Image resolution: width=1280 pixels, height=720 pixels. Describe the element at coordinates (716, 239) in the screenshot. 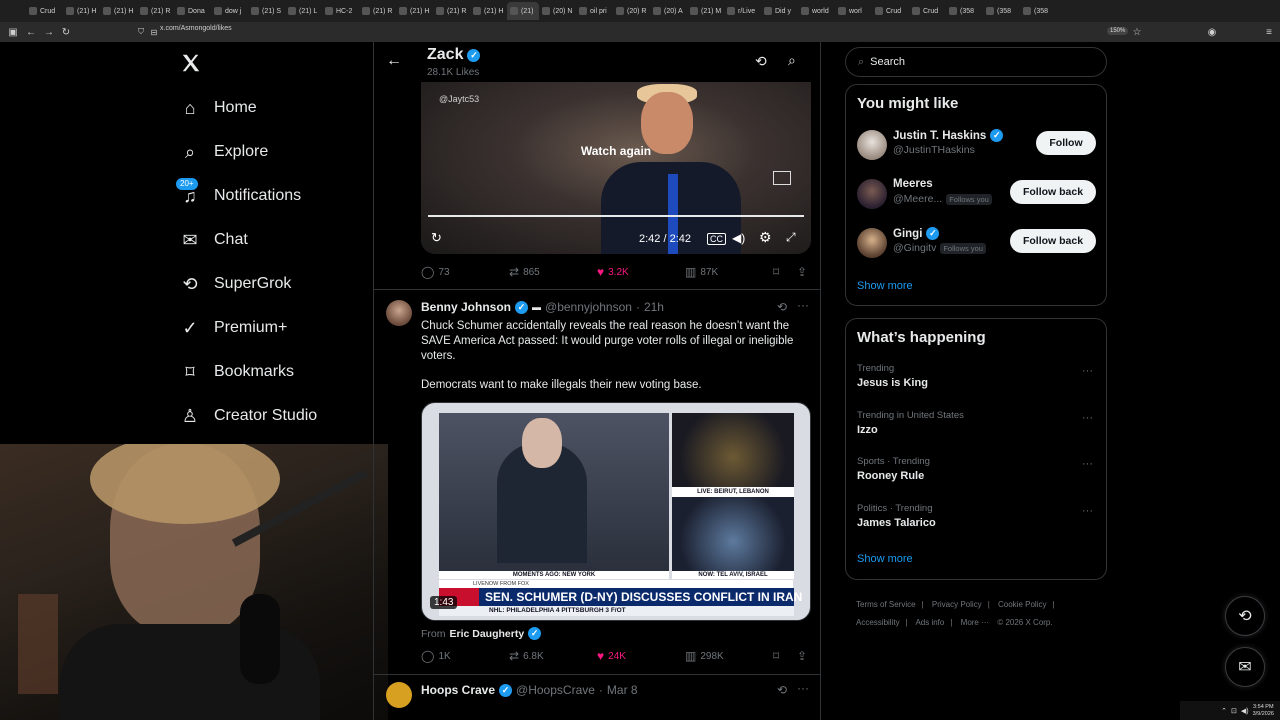

I see `captions-icon: CC` at that location.